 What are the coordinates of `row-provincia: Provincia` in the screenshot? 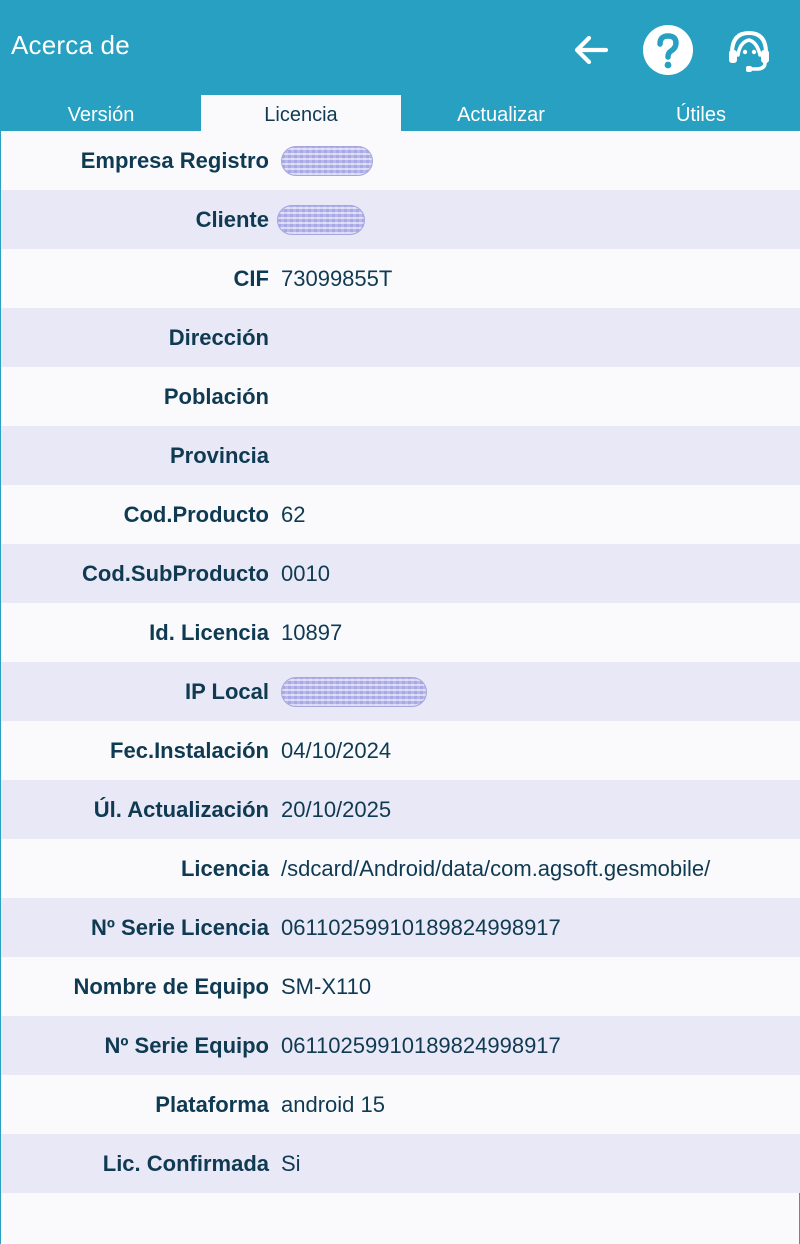 It's located at (400, 455).